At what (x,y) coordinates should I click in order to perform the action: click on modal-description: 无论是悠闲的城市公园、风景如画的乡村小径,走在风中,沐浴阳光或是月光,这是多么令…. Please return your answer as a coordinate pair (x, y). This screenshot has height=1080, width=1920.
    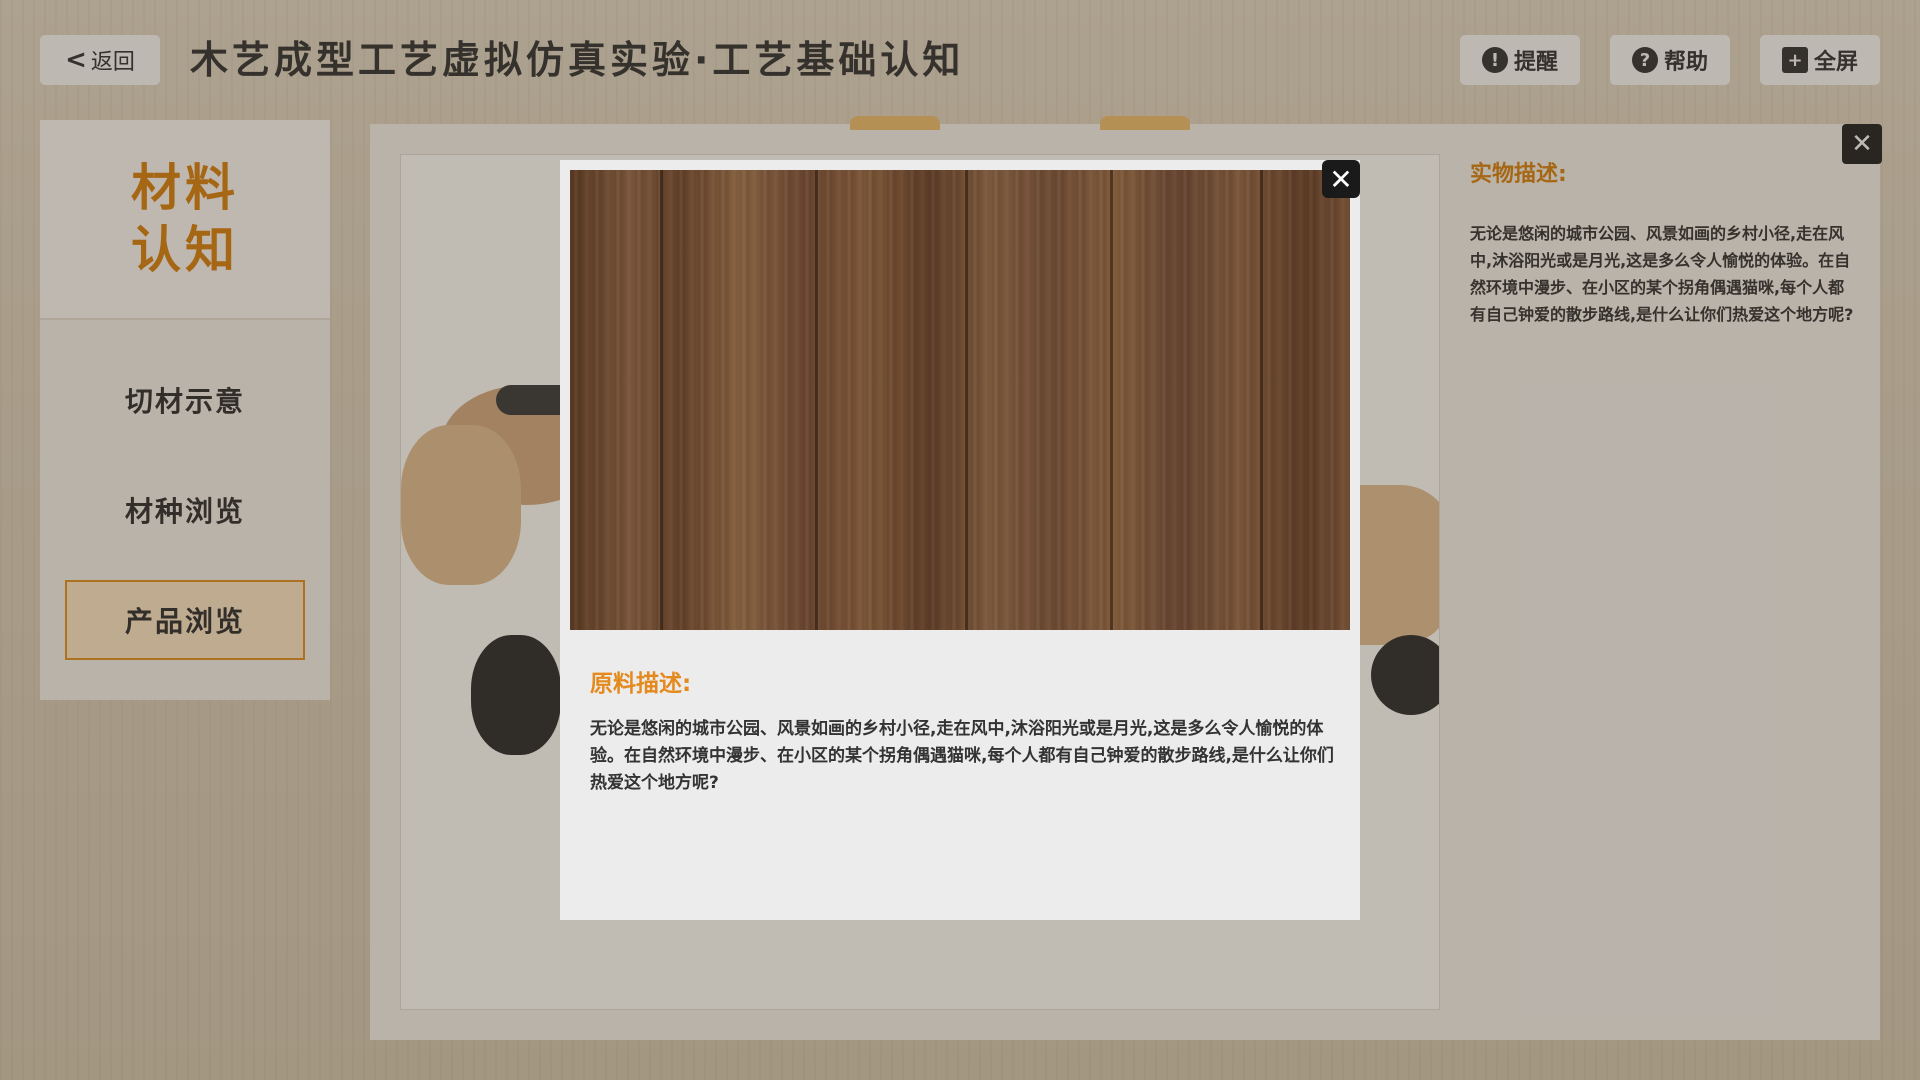
    Looking at the image, I should click on (962, 756).